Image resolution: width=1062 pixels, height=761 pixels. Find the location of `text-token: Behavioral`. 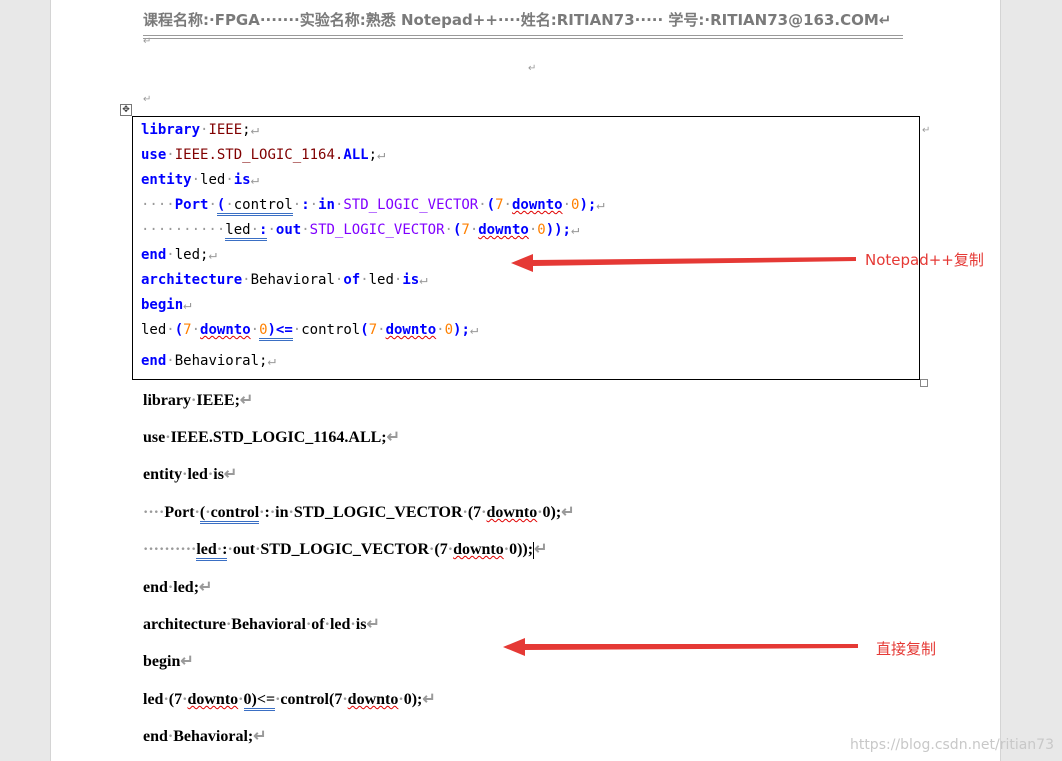

text-token: Behavioral is located at coordinates (268, 624).